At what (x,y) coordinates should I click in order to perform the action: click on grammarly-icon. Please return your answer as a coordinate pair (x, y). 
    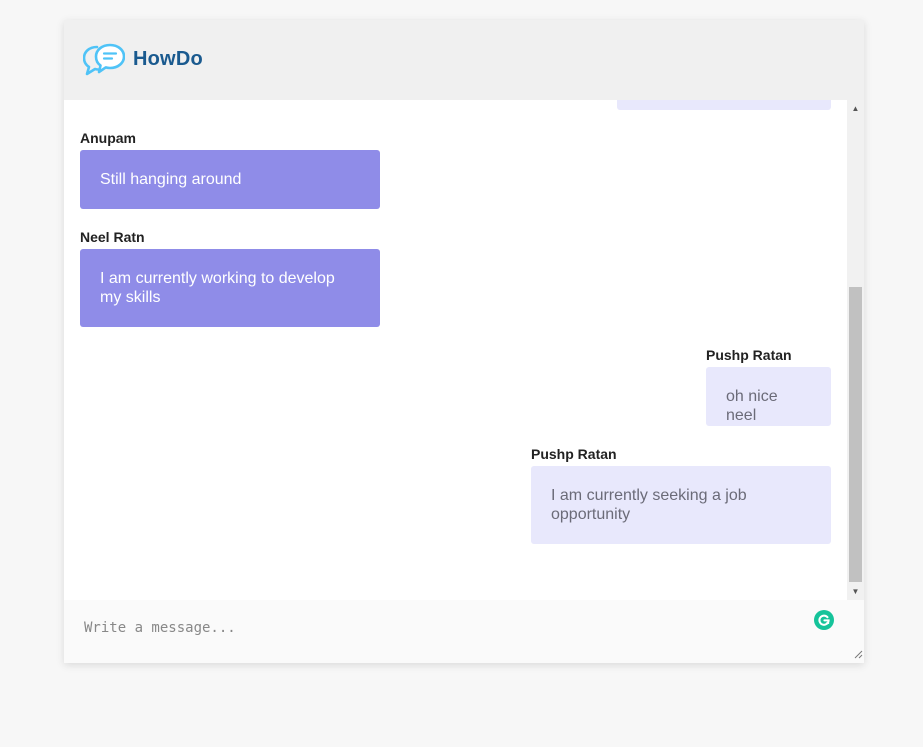
    Looking at the image, I should click on (824, 620).